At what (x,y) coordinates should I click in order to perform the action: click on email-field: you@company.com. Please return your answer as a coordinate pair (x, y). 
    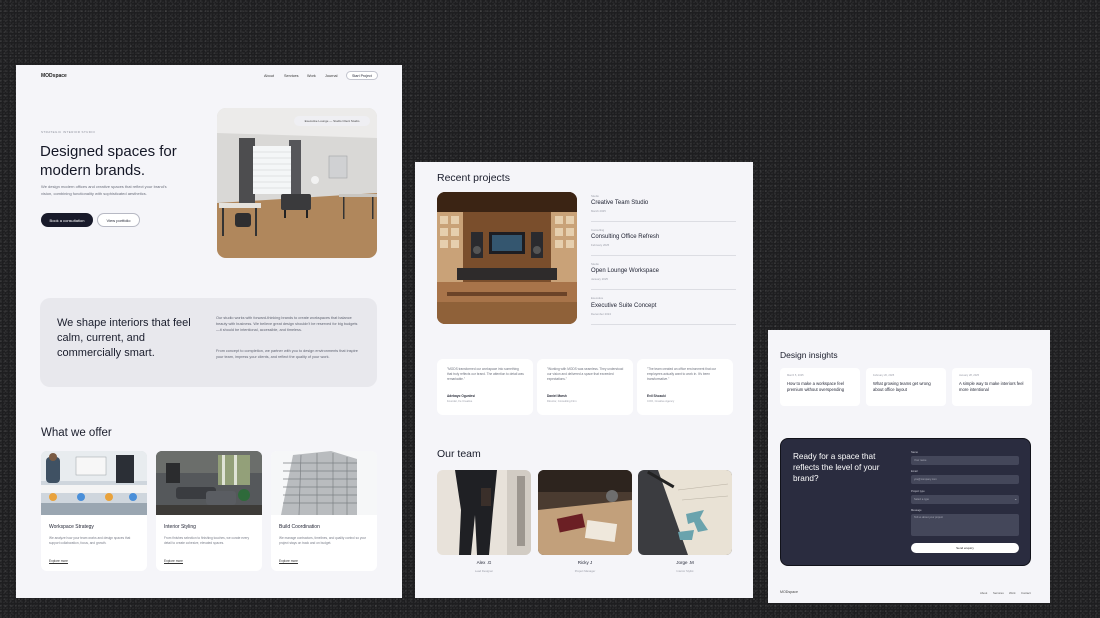
    Looking at the image, I should click on (965, 479).